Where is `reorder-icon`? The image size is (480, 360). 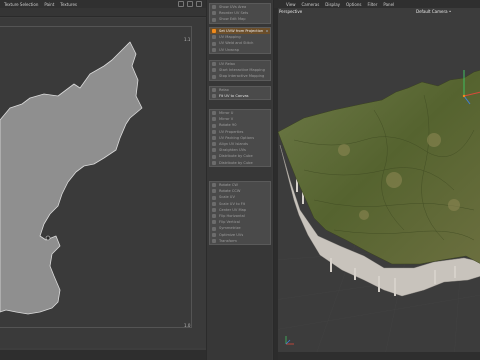
reorder-icon is located at coordinates (214, 13).